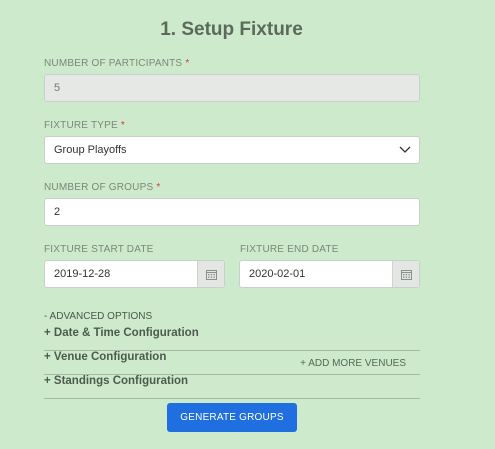  I want to click on end-date-value: 2020-02-01, so click(277, 274).